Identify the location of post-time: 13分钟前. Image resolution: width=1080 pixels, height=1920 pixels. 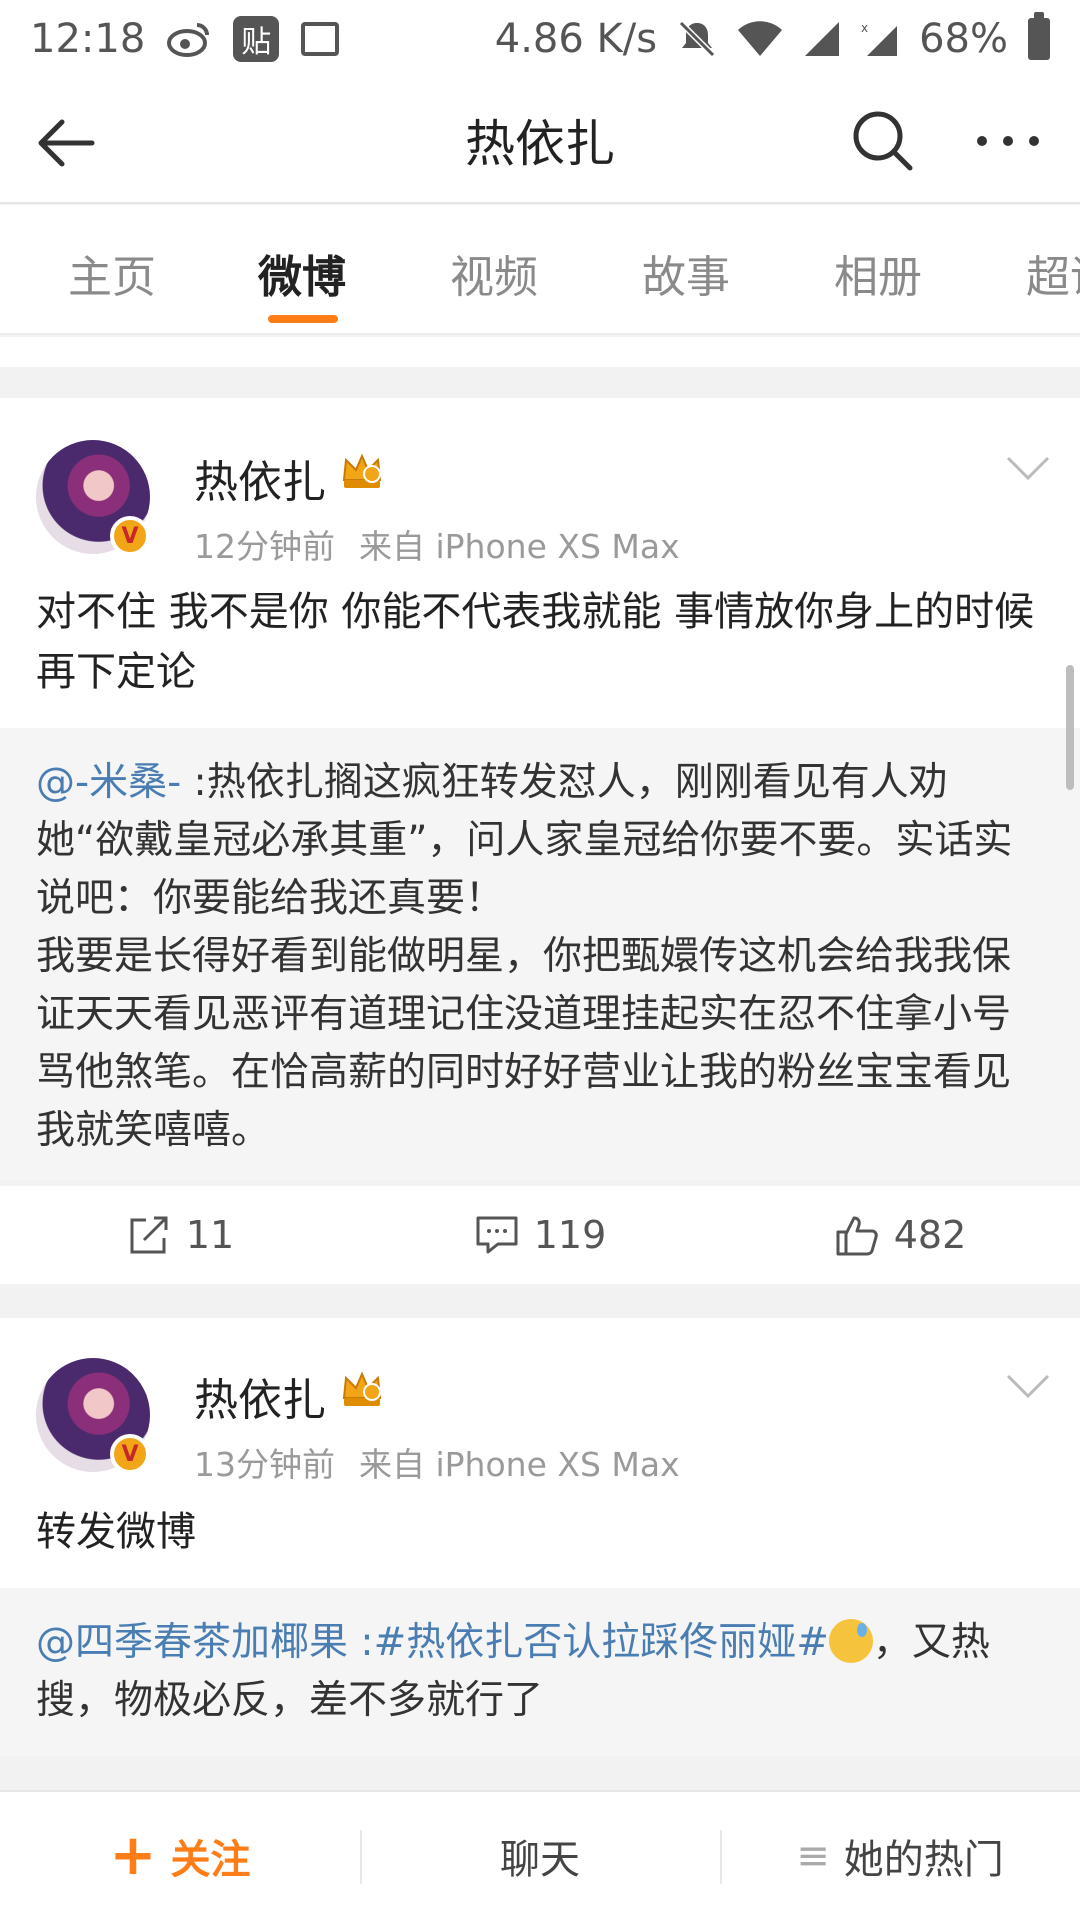
(264, 1464).